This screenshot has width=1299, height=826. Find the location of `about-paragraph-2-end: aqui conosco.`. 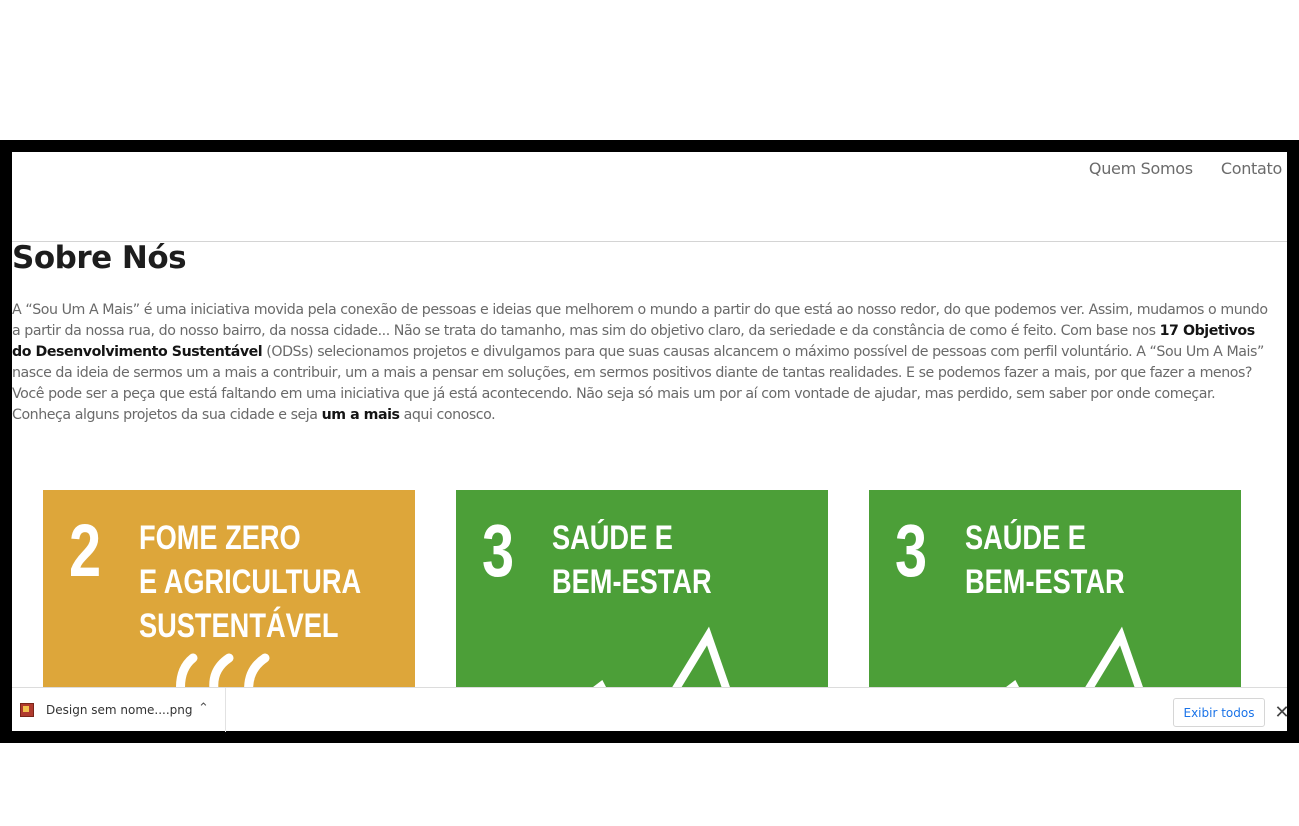

about-paragraph-2-end: aqui conosco. is located at coordinates (447, 415).